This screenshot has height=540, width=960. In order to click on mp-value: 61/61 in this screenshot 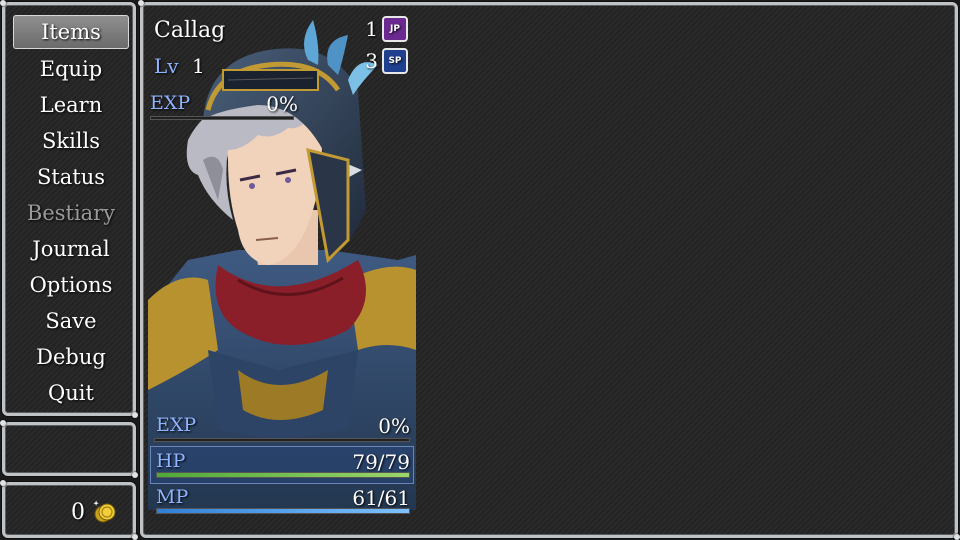, I will do `click(381, 498)`.